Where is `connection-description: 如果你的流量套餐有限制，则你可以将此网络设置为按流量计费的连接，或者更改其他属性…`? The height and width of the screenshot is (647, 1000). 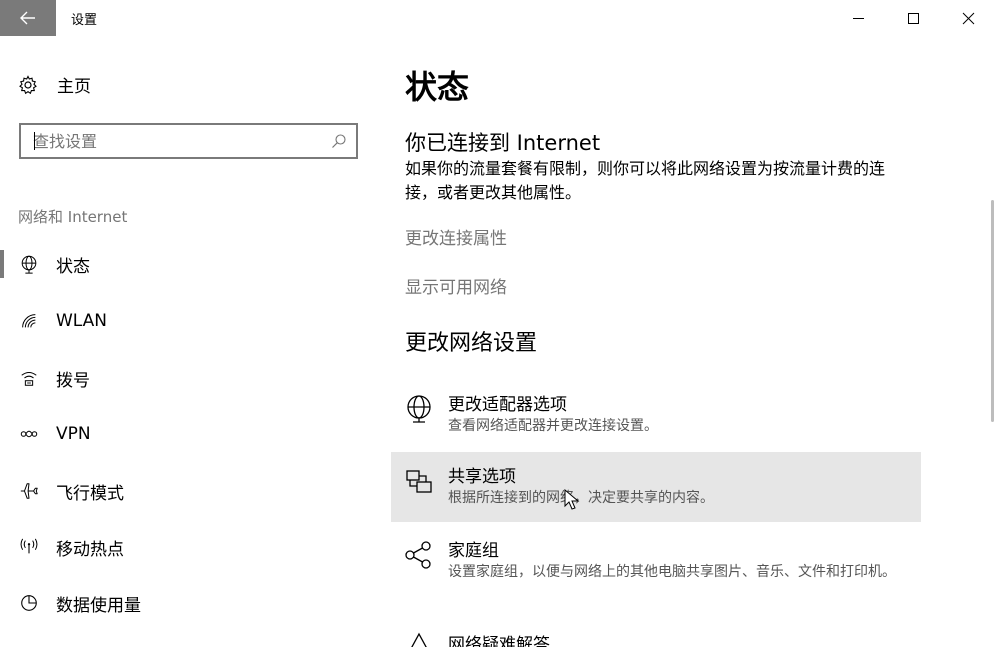 connection-description: 如果你的流量套餐有限制，则你可以将此网络设置为按流量计费的连接，或者更改其他属性… is located at coordinates (645, 180).